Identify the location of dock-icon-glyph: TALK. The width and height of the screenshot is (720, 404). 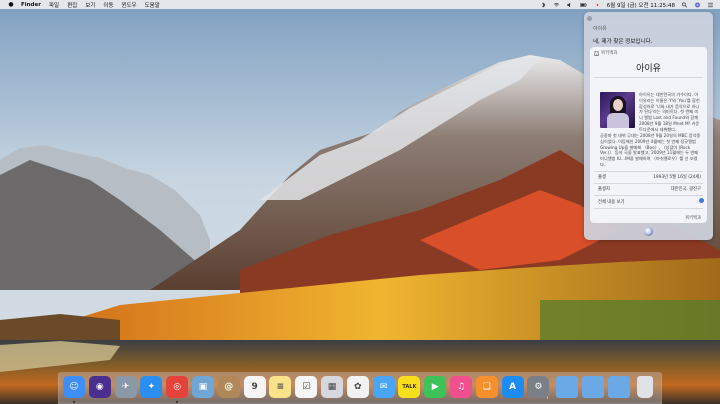
(409, 387).